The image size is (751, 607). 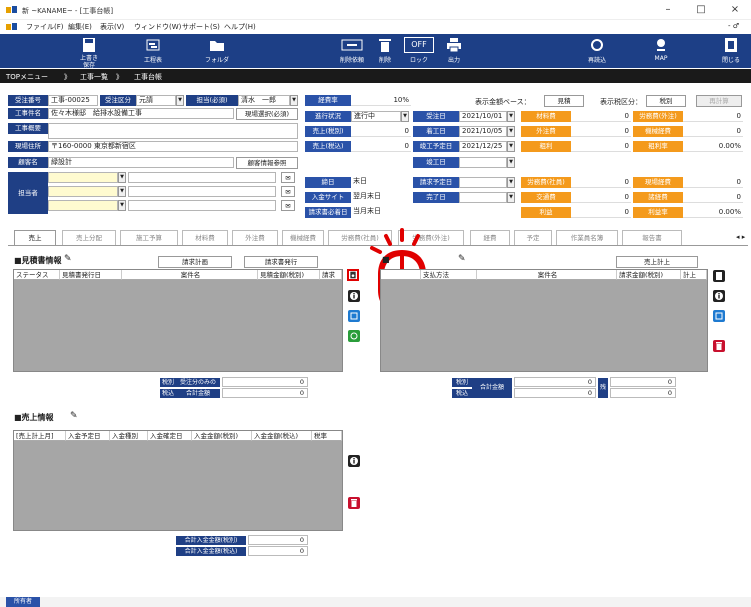 What do you see at coordinates (94, 77) in the screenshot?
I see `breadcrumb-list: 工事一覧` at bounding box center [94, 77].